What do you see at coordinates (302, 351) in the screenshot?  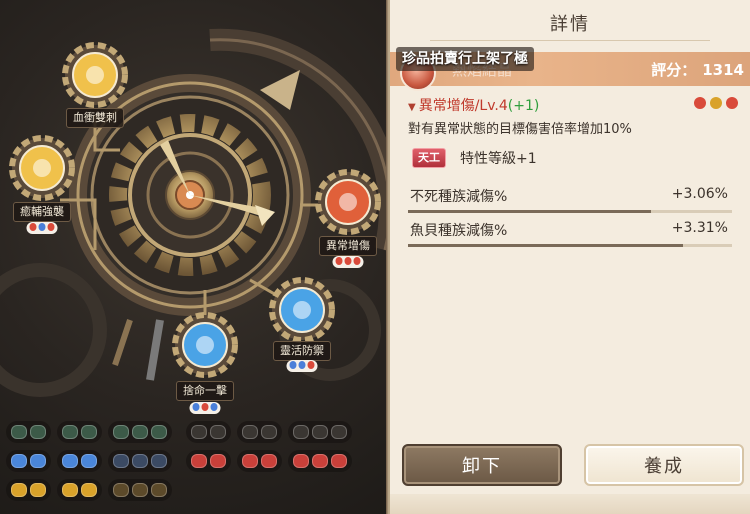 I see `node-label: 靈活防禦` at bounding box center [302, 351].